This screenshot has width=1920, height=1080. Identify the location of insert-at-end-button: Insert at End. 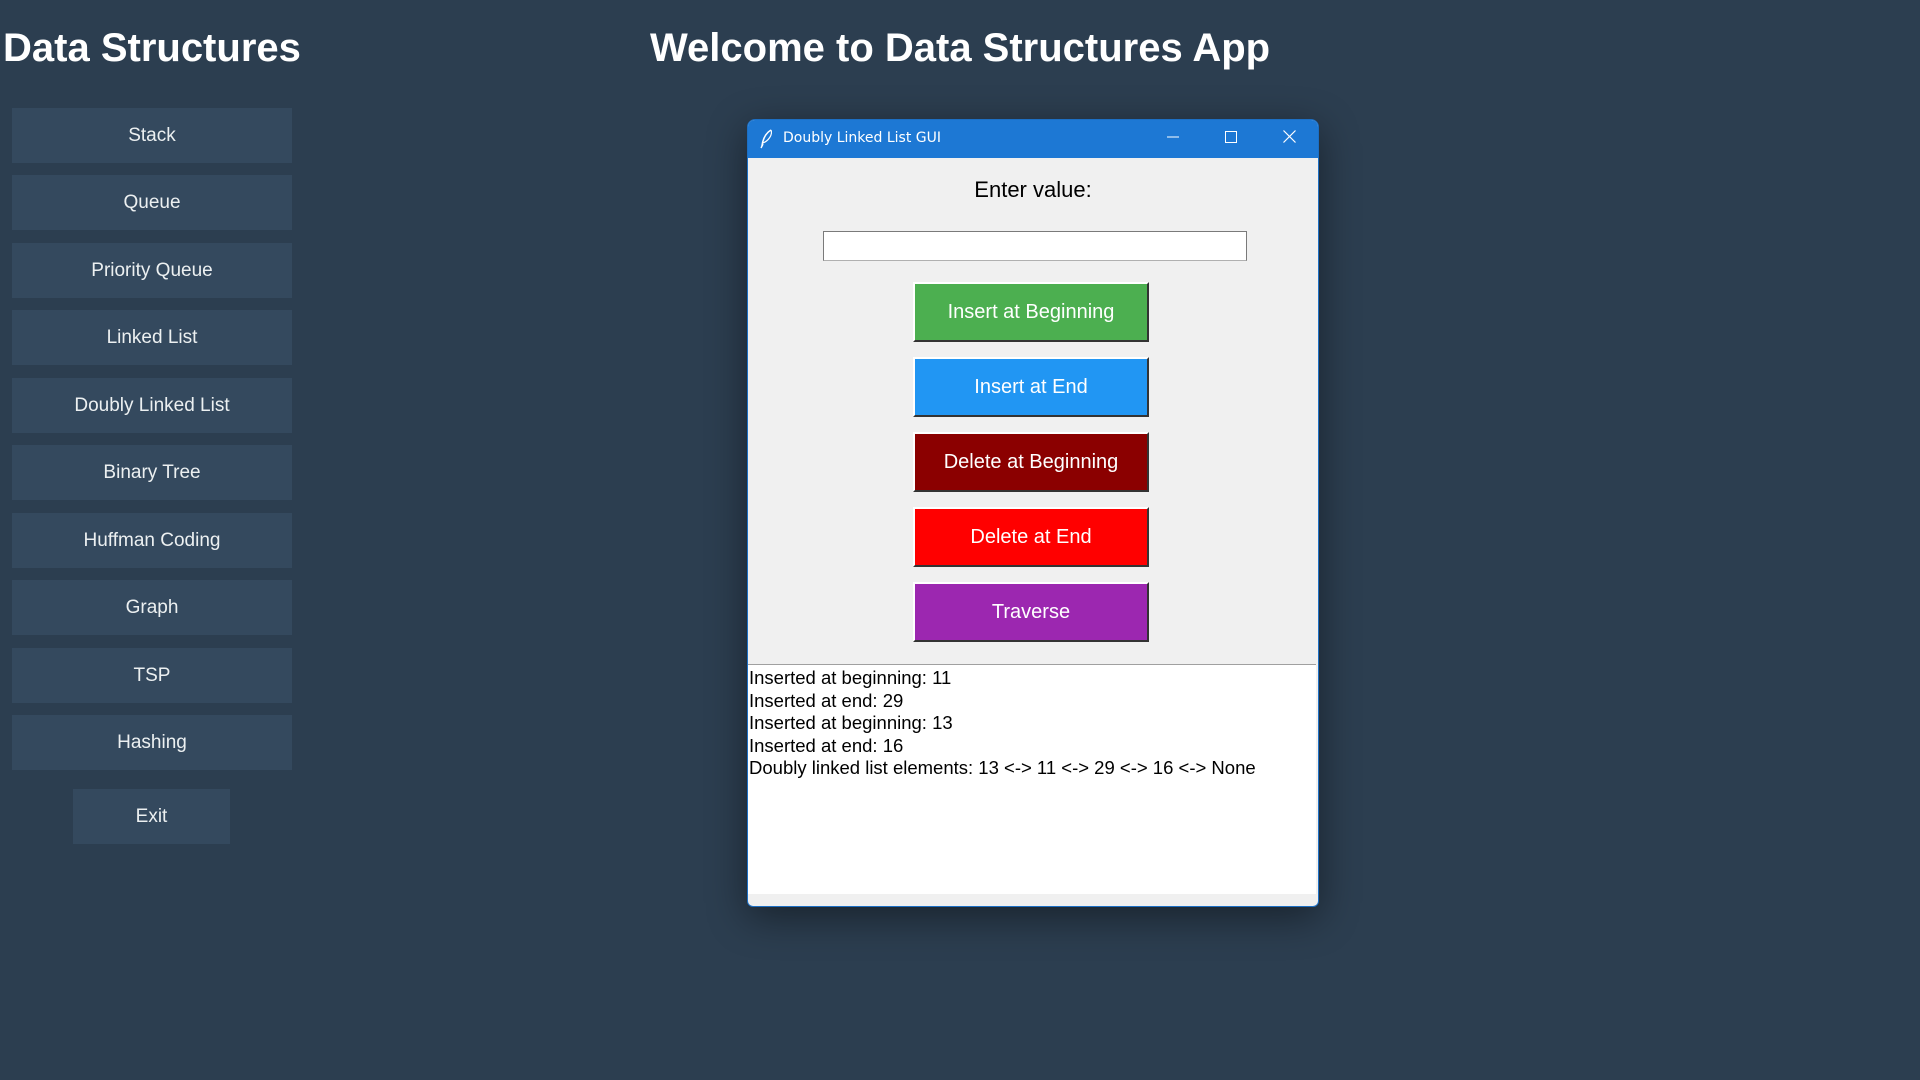
(1031, 387).